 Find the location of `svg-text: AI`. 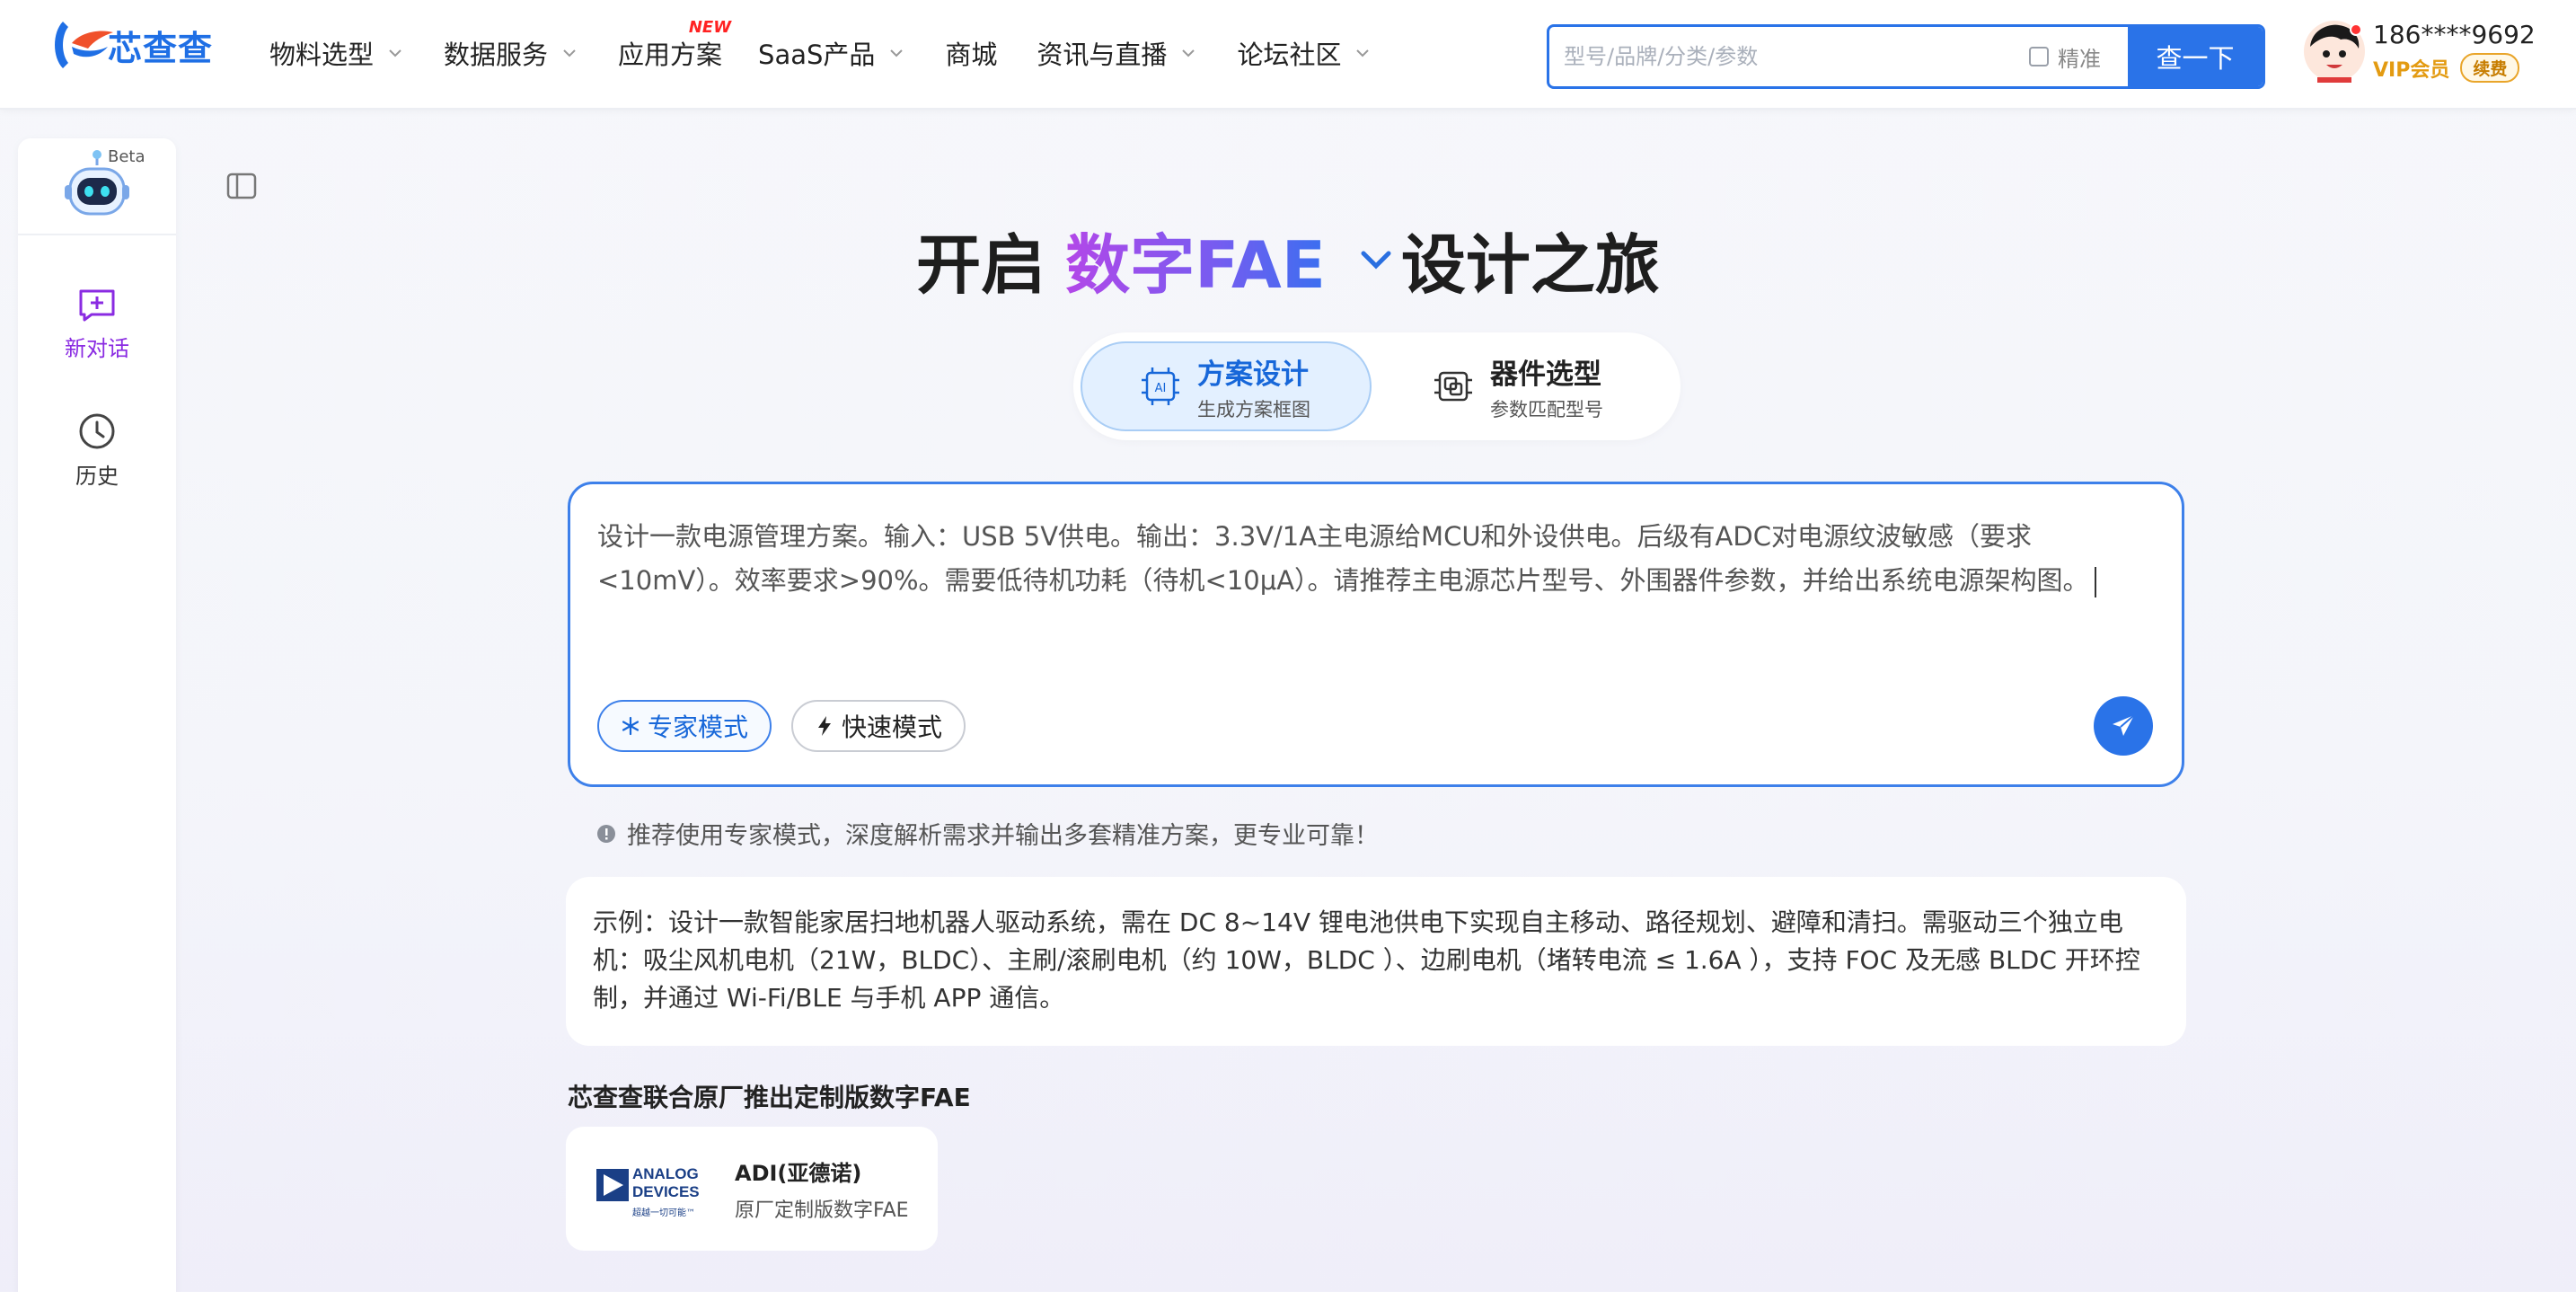

svg-text: AI is located at coordinates (1161, 388).